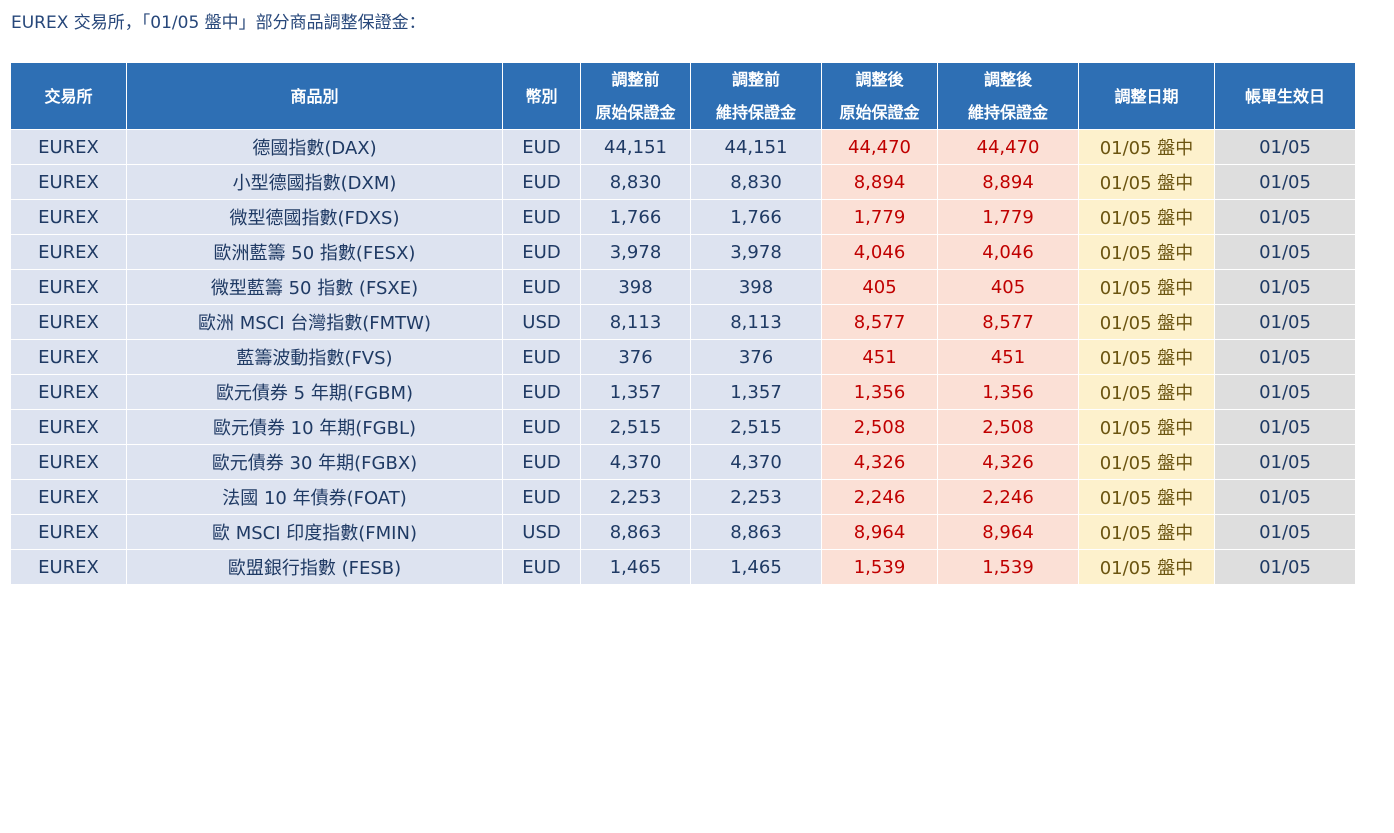 The width and height of the screenshot is (1394, 833). What do you see at coordinates (756, 497) in the screenshot?
I see `pre-maintenance-cell: 2,253` at bounding box center [756, 497].